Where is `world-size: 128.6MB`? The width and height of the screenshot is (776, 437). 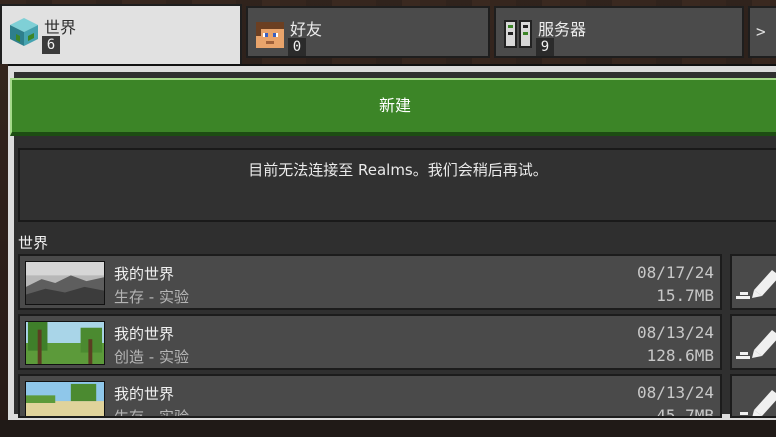 world-size: 128.6MB is located at coordinates (680, 355).